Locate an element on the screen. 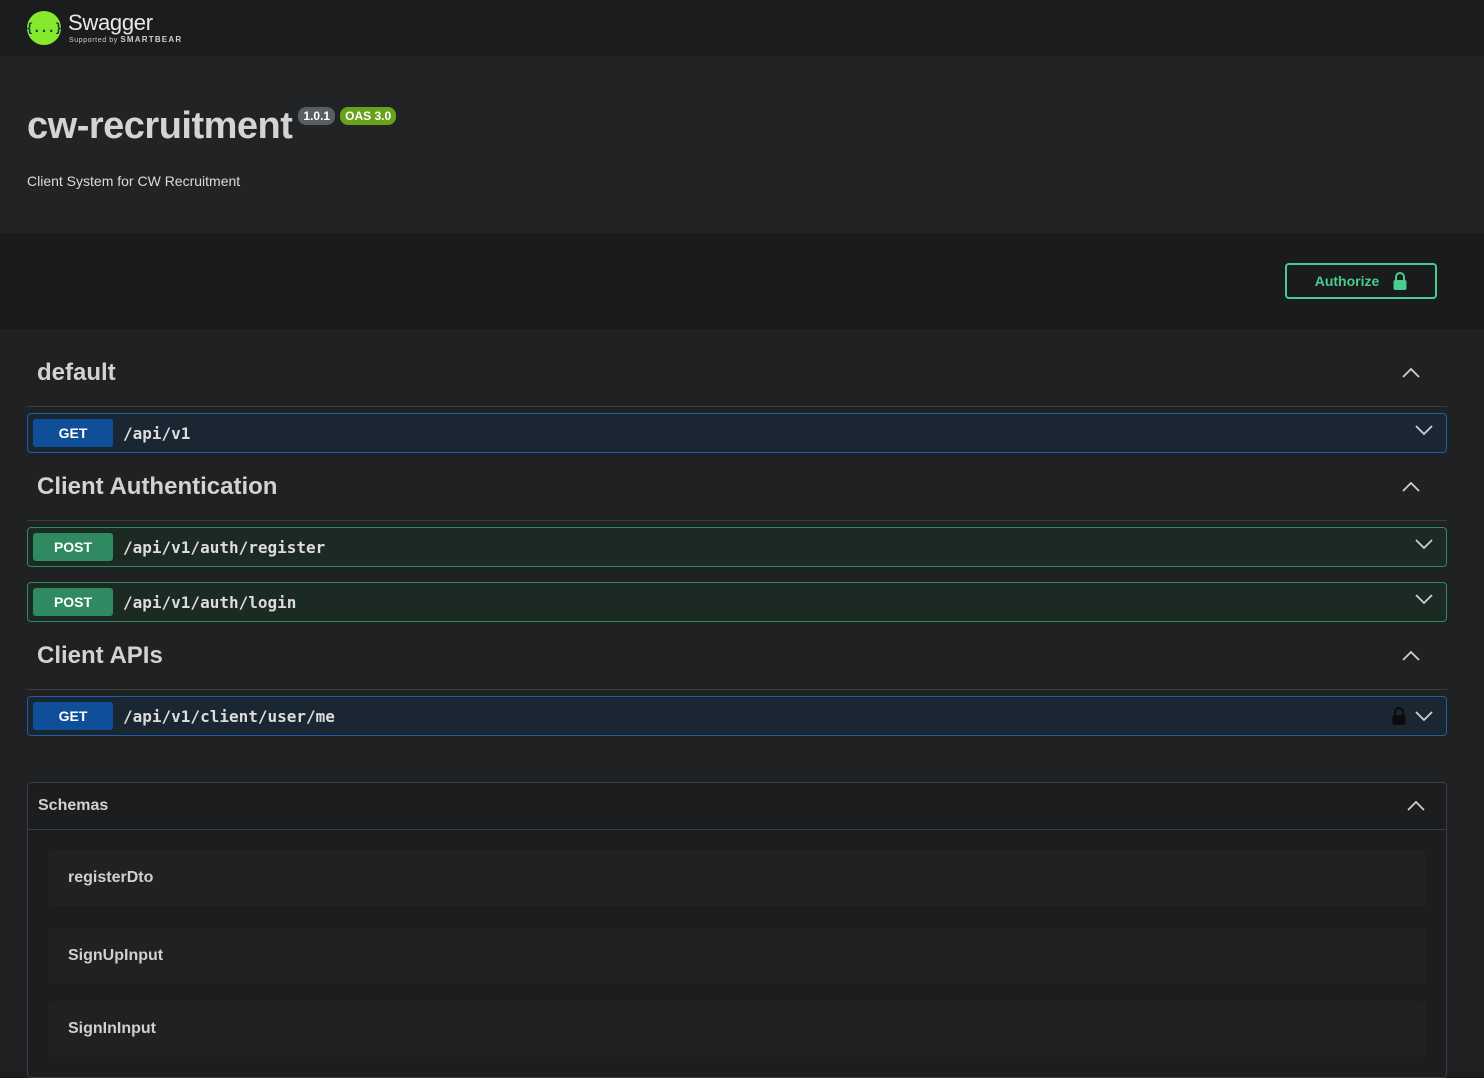 The width and height of the screenshot is (1484, 1078). logo-sub: Supported by SMARTBEAR is located at coordinates (126, 40).